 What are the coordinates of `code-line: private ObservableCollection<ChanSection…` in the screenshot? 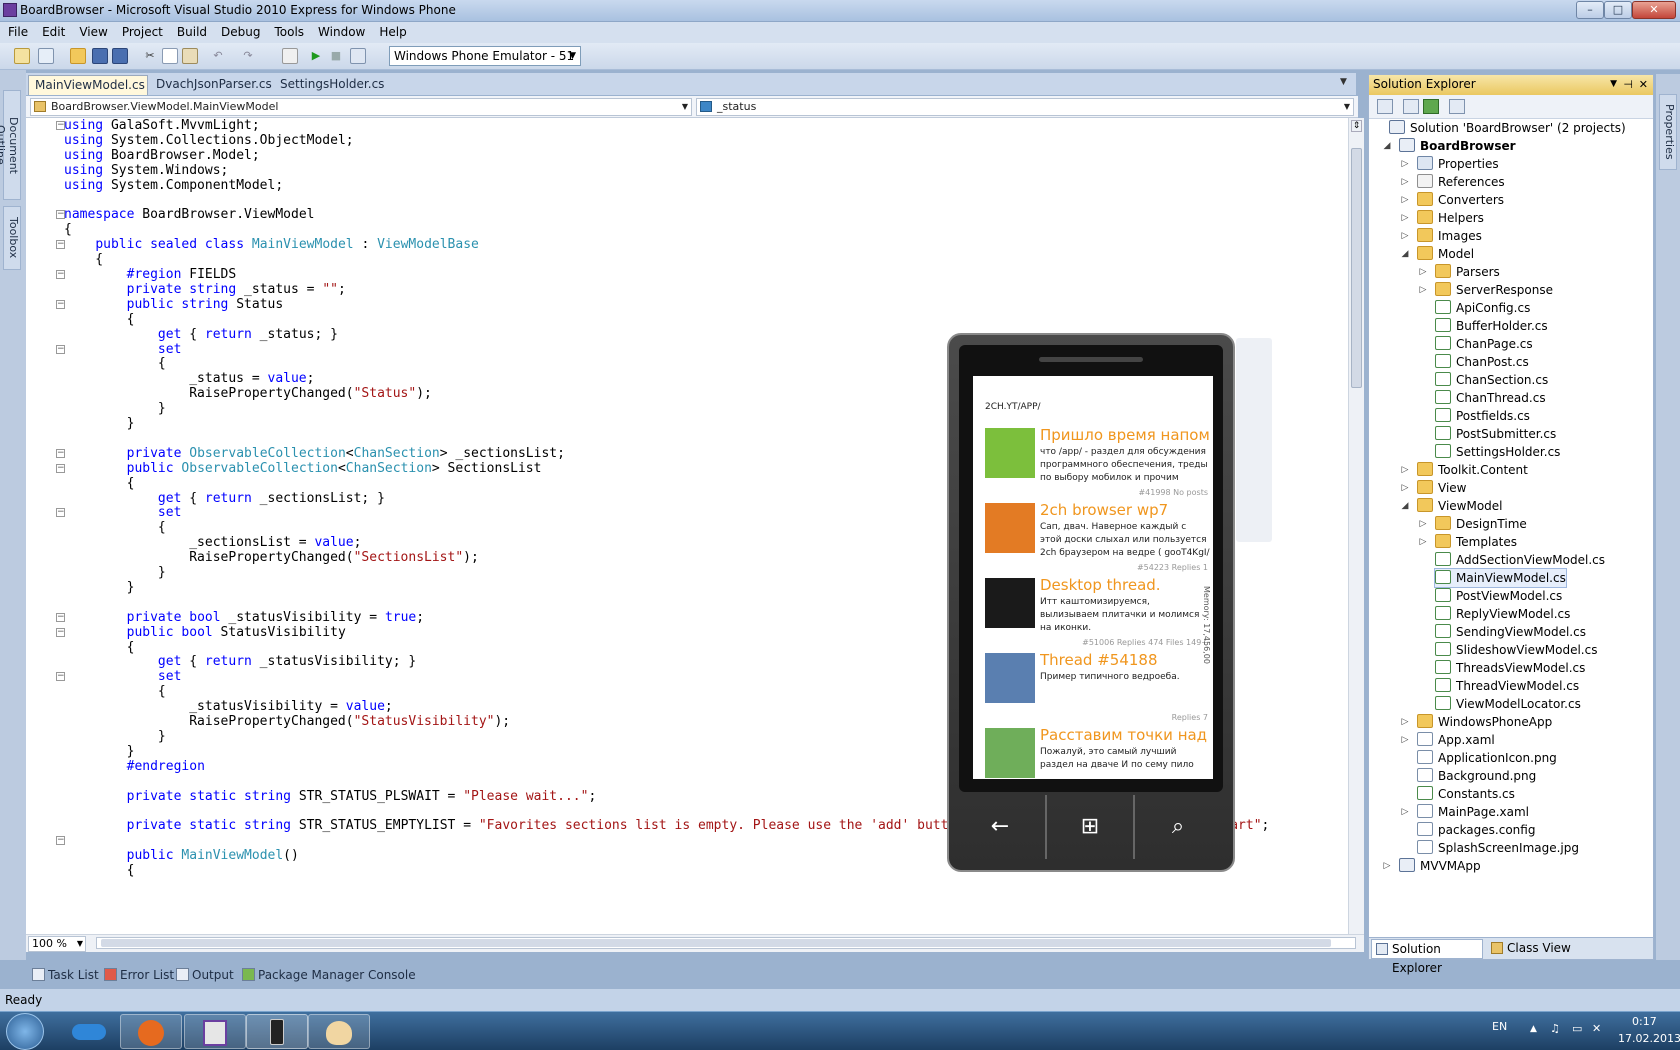 It's located at (314, 454).